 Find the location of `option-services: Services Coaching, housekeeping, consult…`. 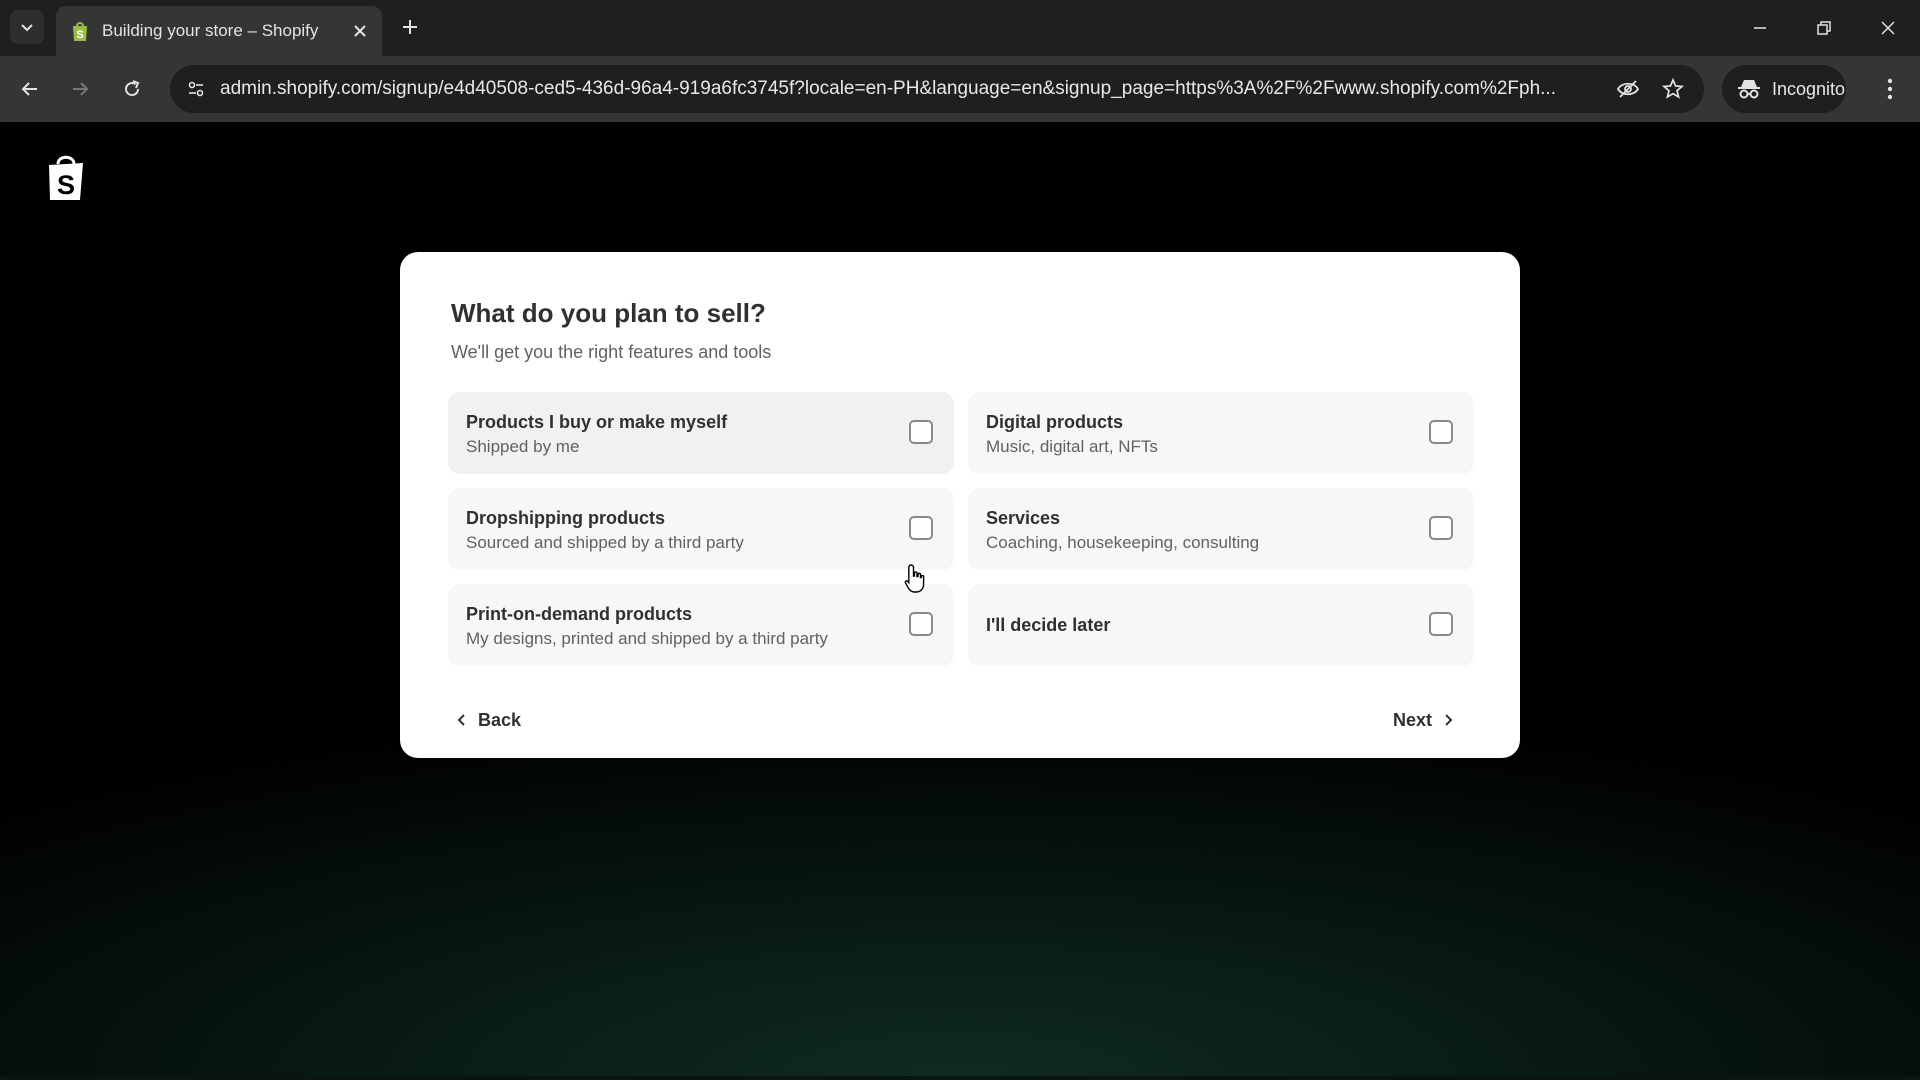

option-services: Services Coaching, housekeeping, consult… is located at coordinates (1221, 529).